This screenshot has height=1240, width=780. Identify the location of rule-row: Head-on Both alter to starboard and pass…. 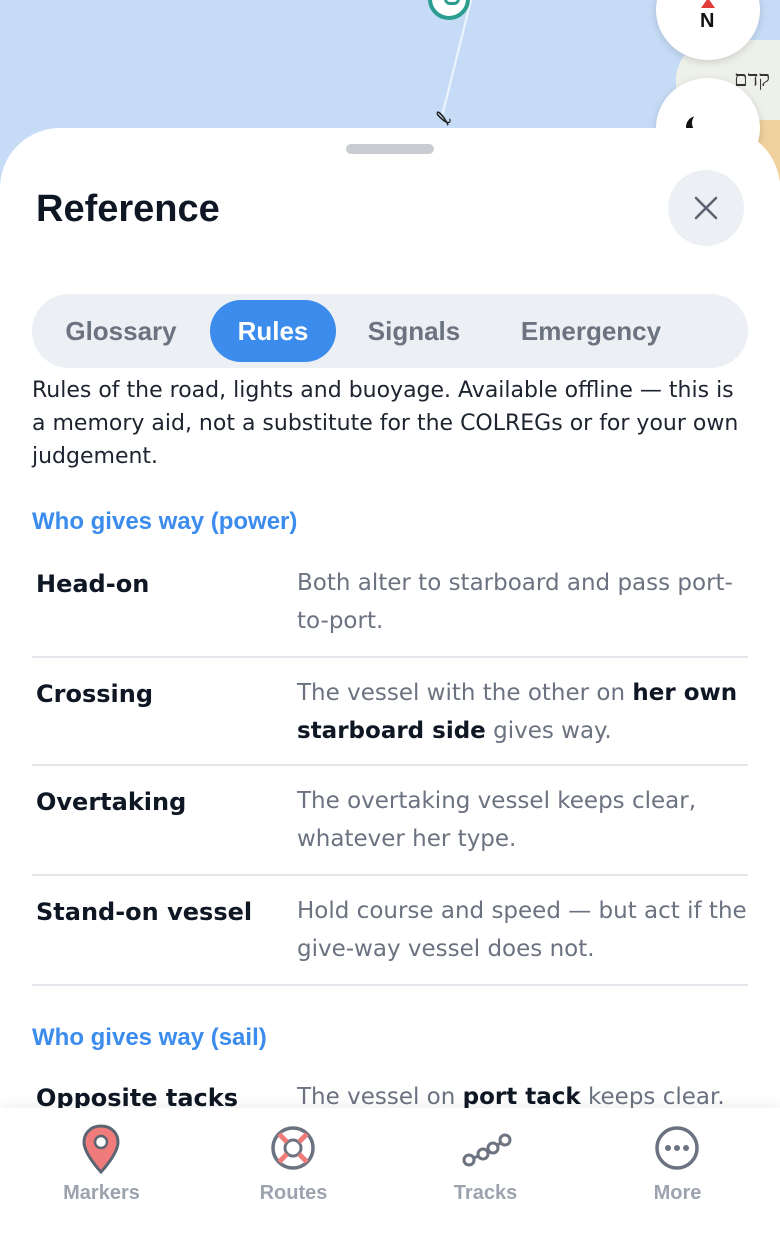
(390, 608).